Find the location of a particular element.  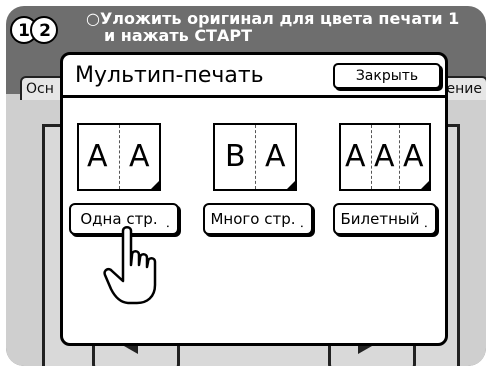

dialog-title: Мультип-печать is located at coordinates (169, 75).